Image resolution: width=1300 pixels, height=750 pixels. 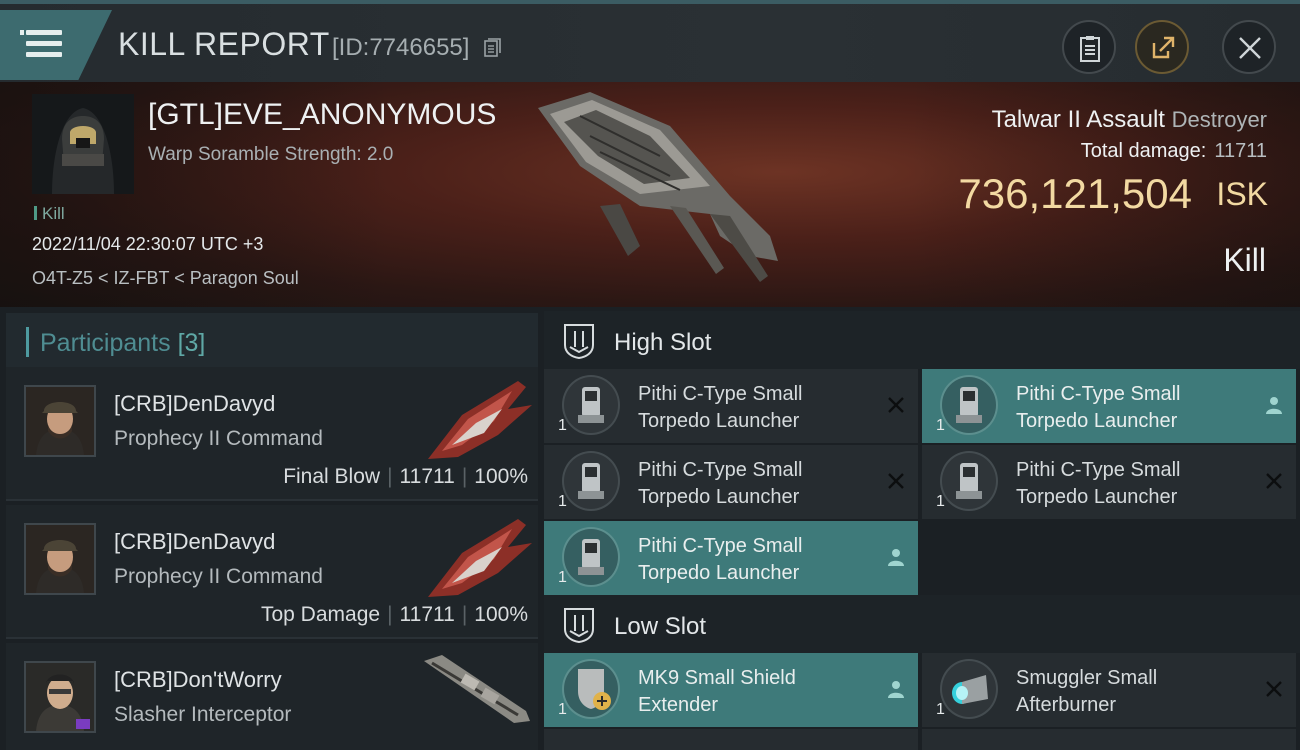 I want to click on isk-value: 736,121,504, so click(x=1075, y=193).